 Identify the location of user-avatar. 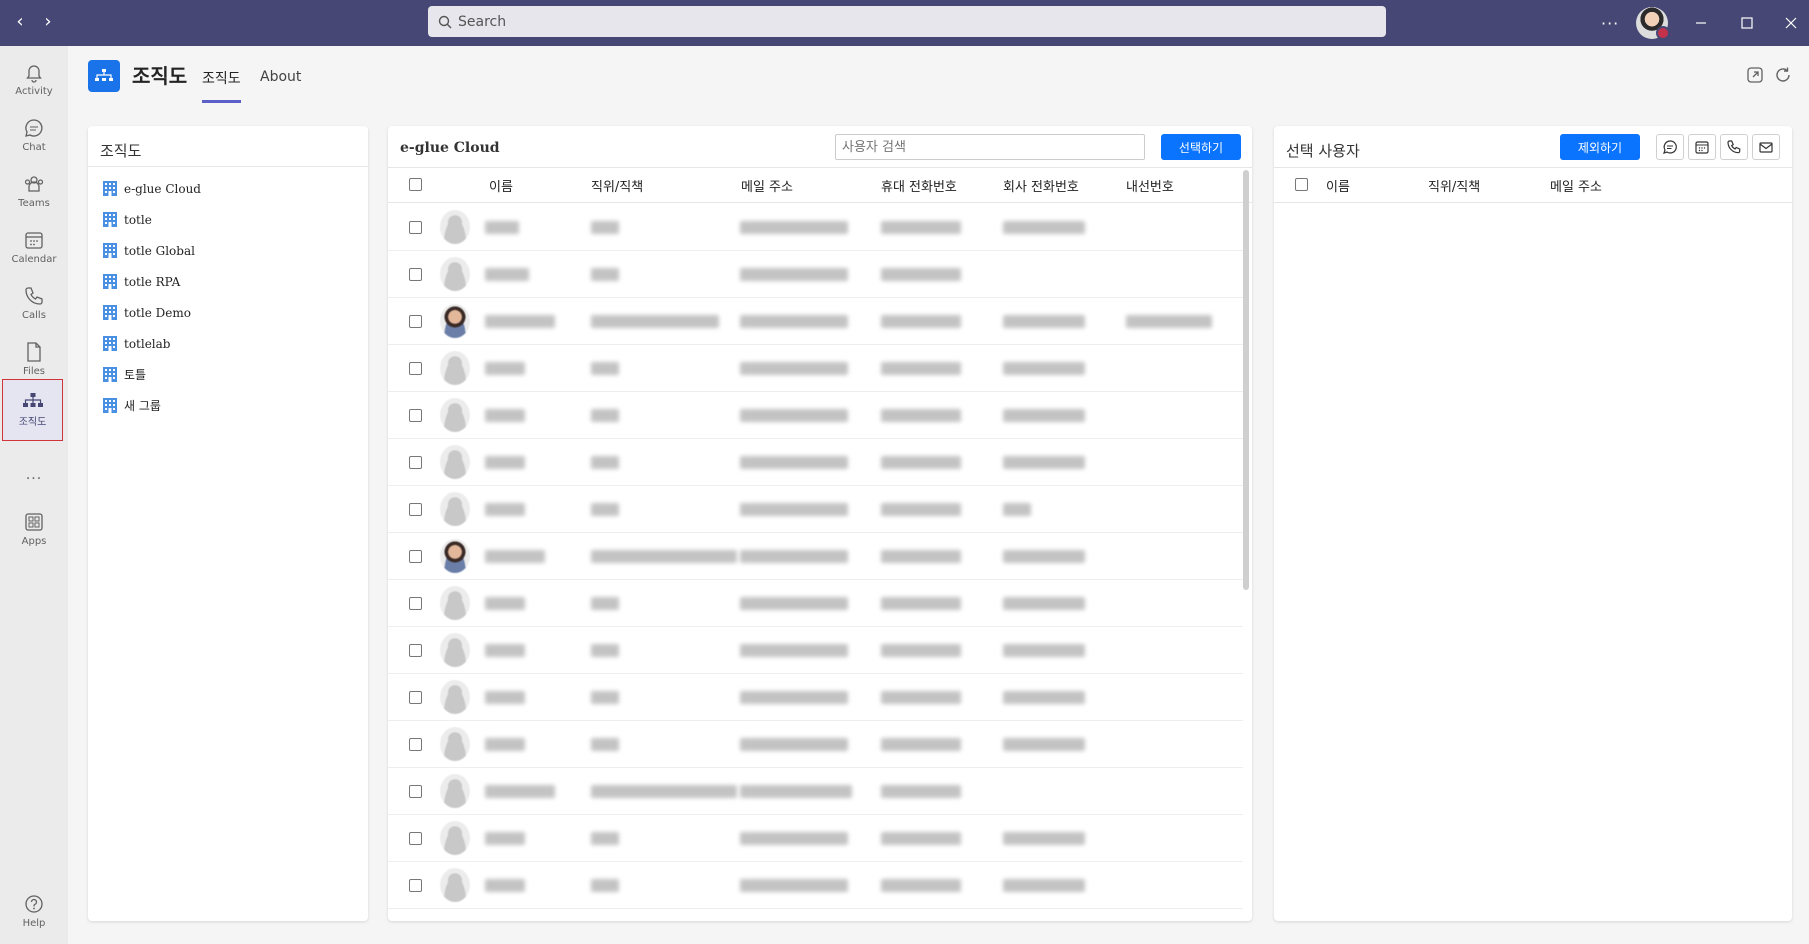
(1653, 23).